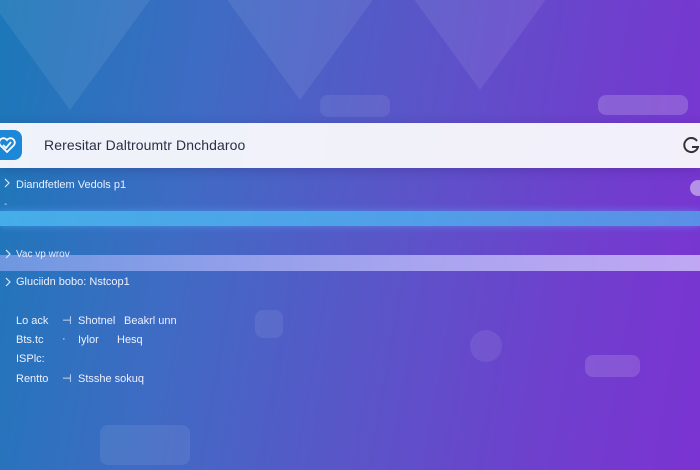 This screenshot has height=470, width=700. I want to click on info-row-label: Gluciidn bobo: Nstcop1, so click(73, 282).